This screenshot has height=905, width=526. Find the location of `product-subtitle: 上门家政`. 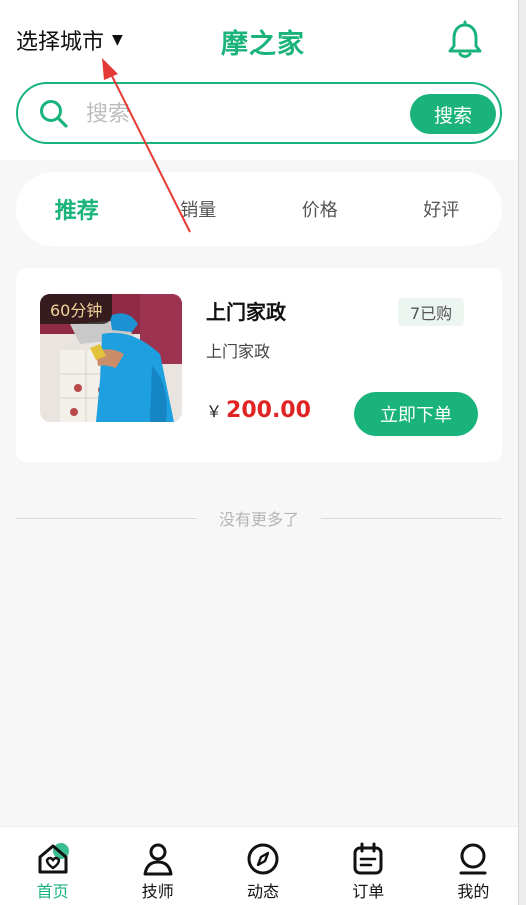

product-subtitle: 上门家政 is located at coordinates (238, 351).